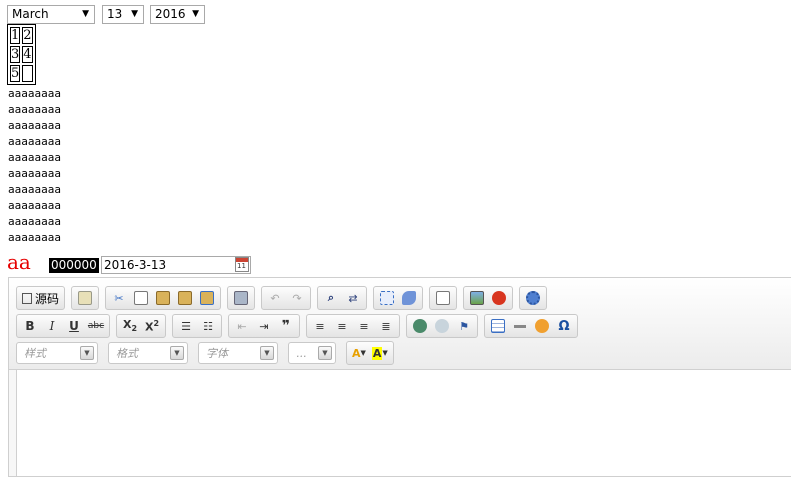 This screenshot has width=791, height=477. I want to click on bg-color-button: A ▼, so click(380, 353).